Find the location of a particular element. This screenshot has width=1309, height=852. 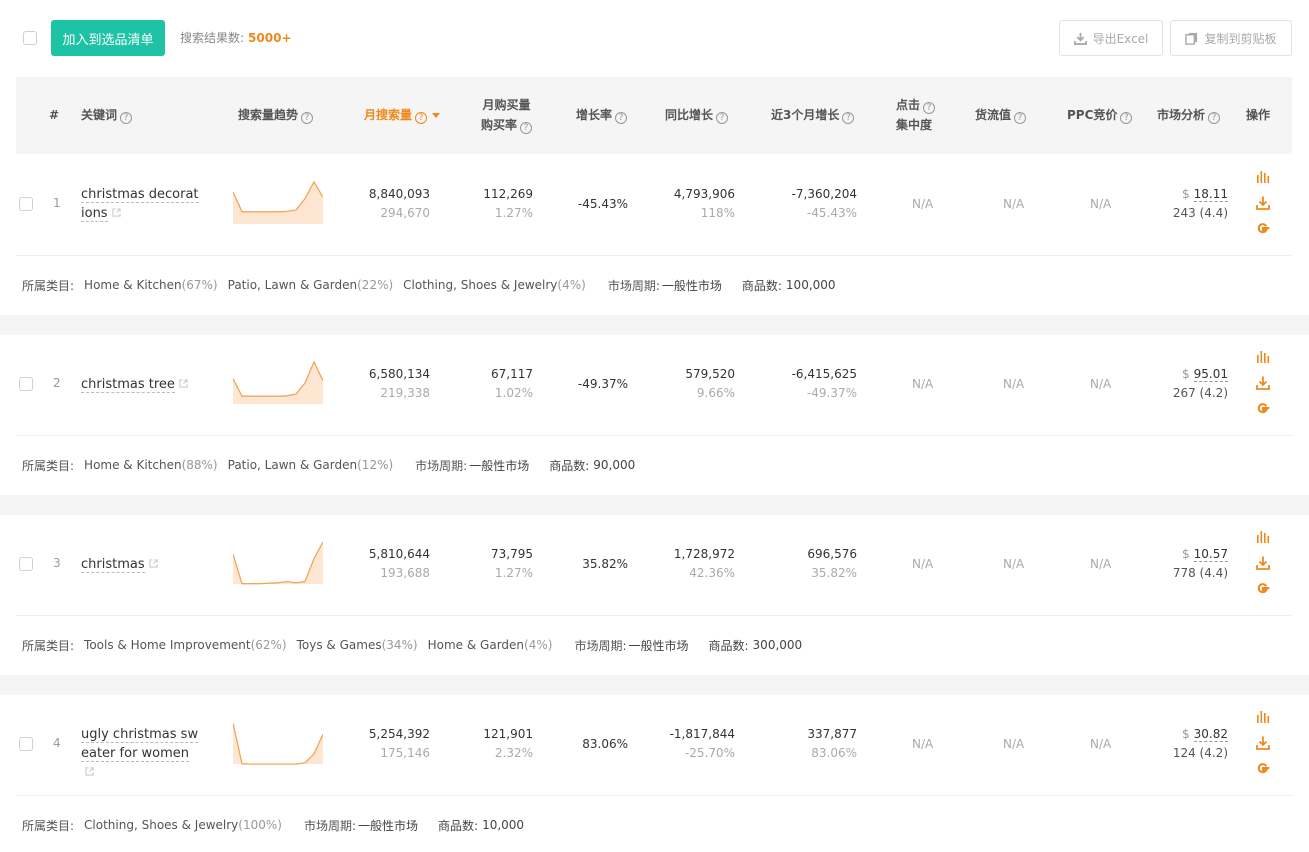

keyword-link: ugly christmas sw eater for women is located at coordinates (143, 753).